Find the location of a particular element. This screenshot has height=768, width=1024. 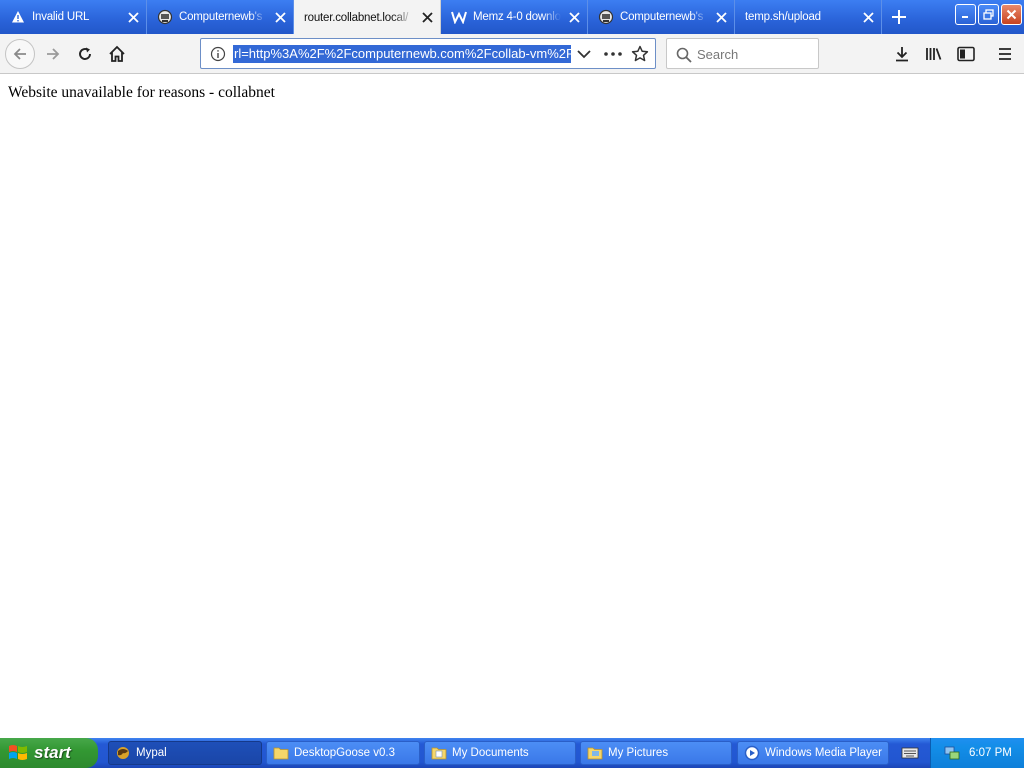

search-icon is located at coordinates (683, 54).